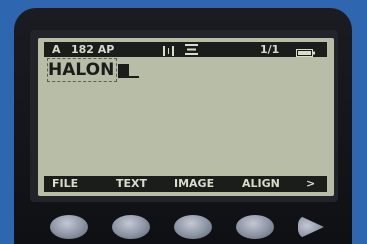  I want to click on align-lines-icon, so click(191, 49).